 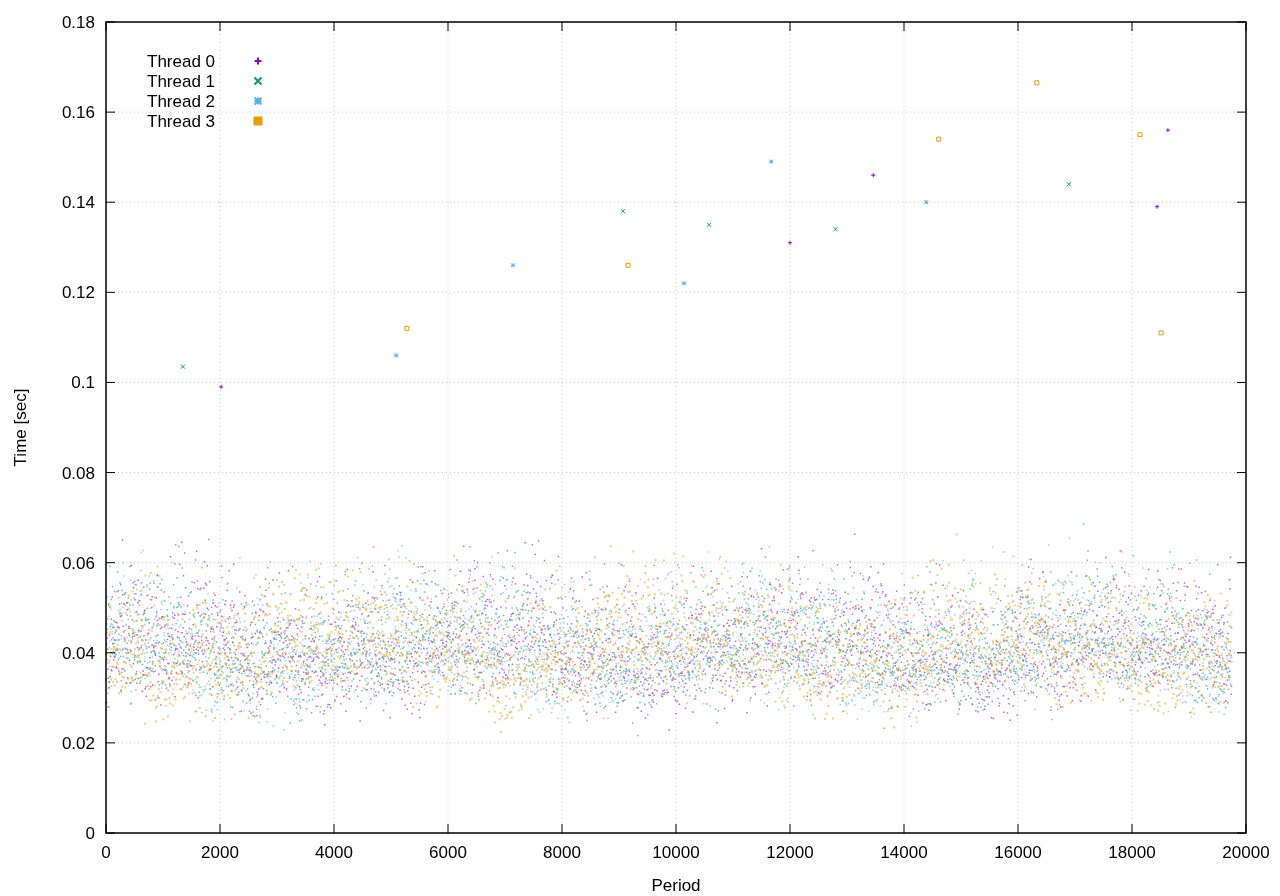 I want to click on tick-label: 4000, so click(x=334, y=852).